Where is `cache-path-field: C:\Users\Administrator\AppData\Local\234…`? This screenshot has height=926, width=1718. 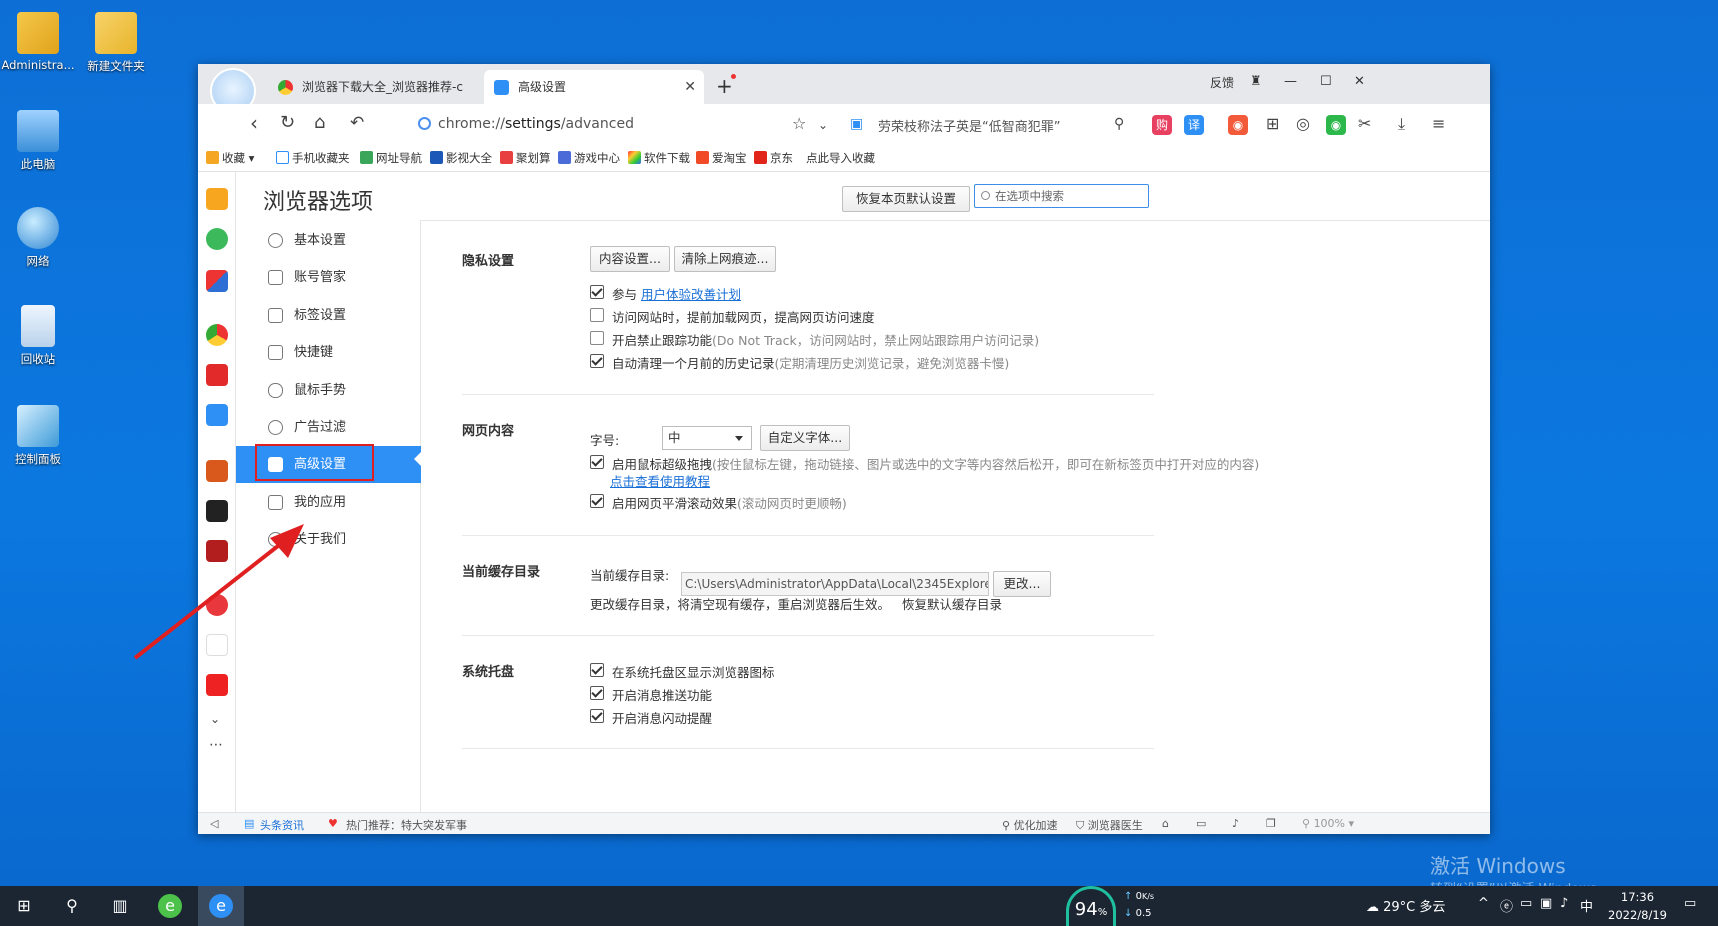
cache-path-field: C:\Users\Administrator\AppData\Local\234… is located at coordinates (835, 584).